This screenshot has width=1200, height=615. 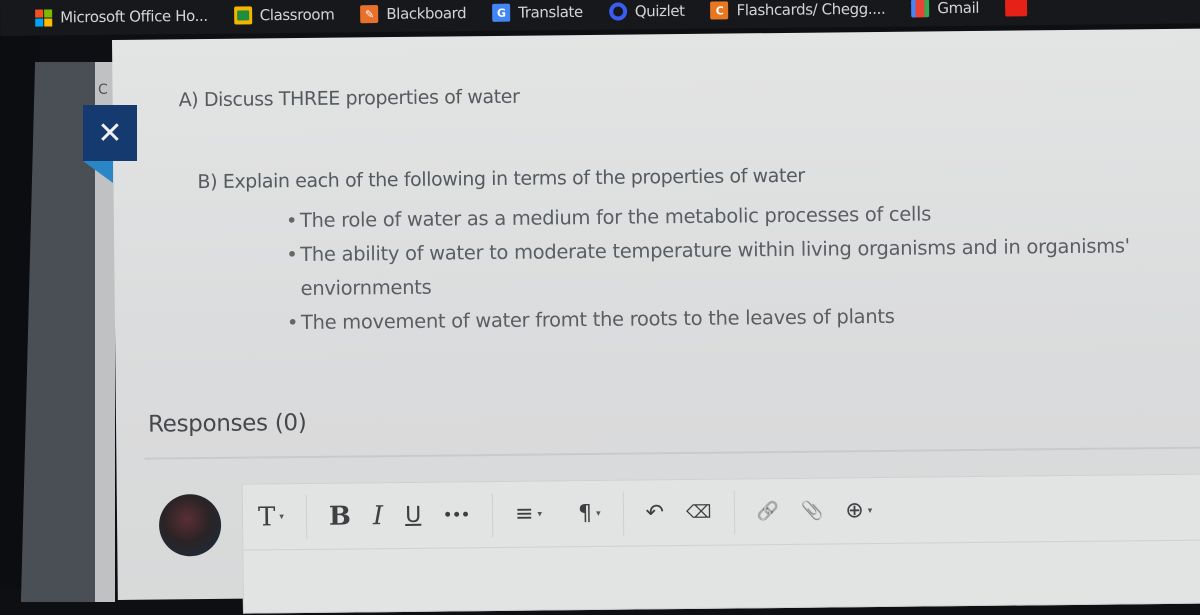 I want to click on bookmark-label: Quizlet, so click(x=659, y=11).